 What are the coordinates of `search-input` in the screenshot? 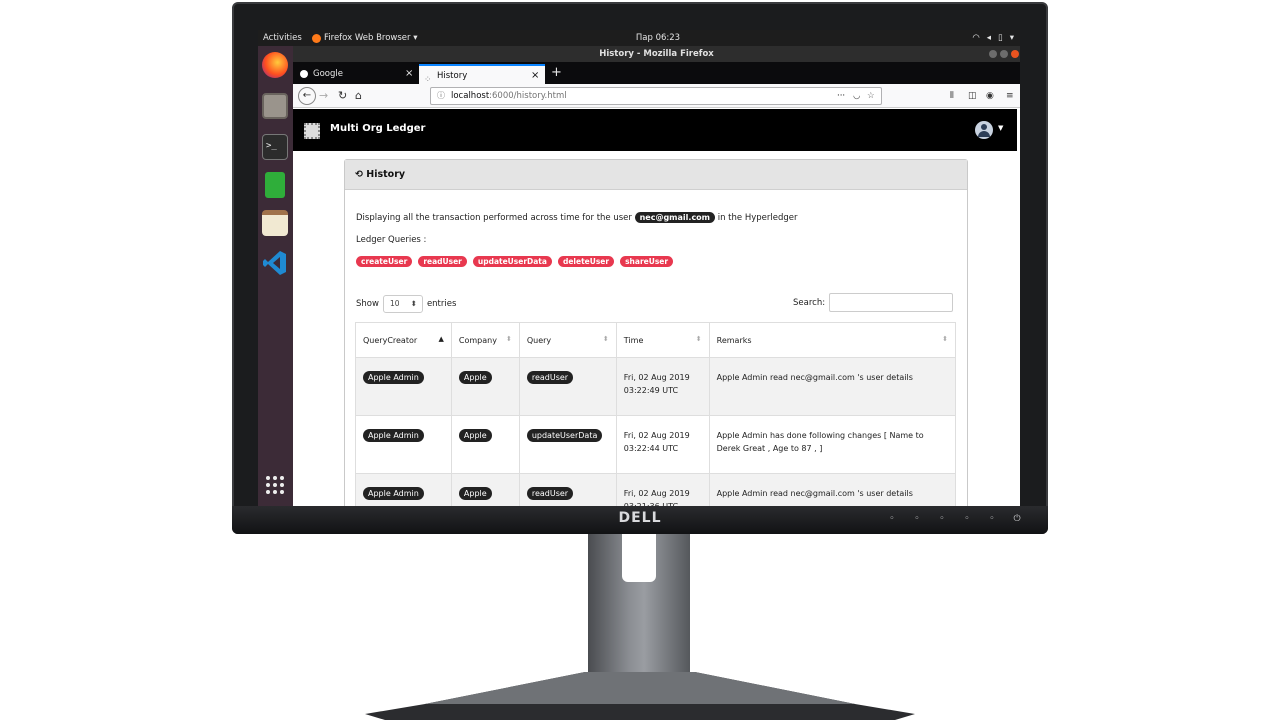 It's located at (891, 302).